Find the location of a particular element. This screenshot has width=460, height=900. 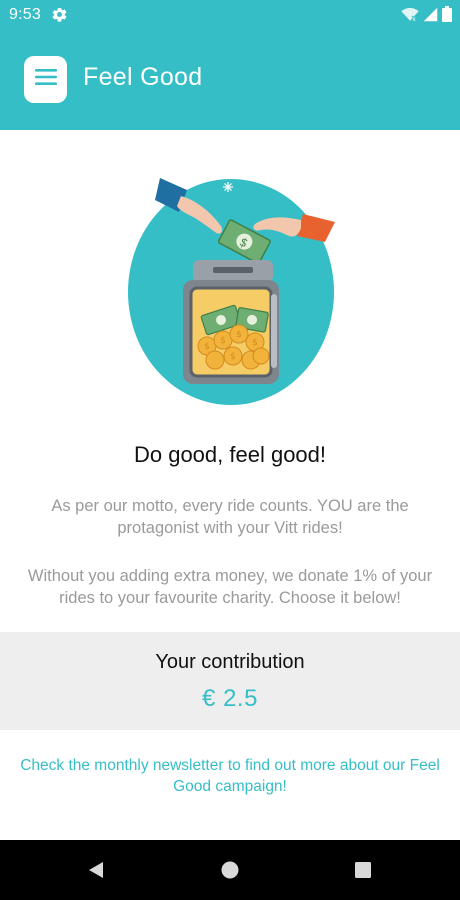

contribution-value: € 2.5 is located at coordinates (230, 698).